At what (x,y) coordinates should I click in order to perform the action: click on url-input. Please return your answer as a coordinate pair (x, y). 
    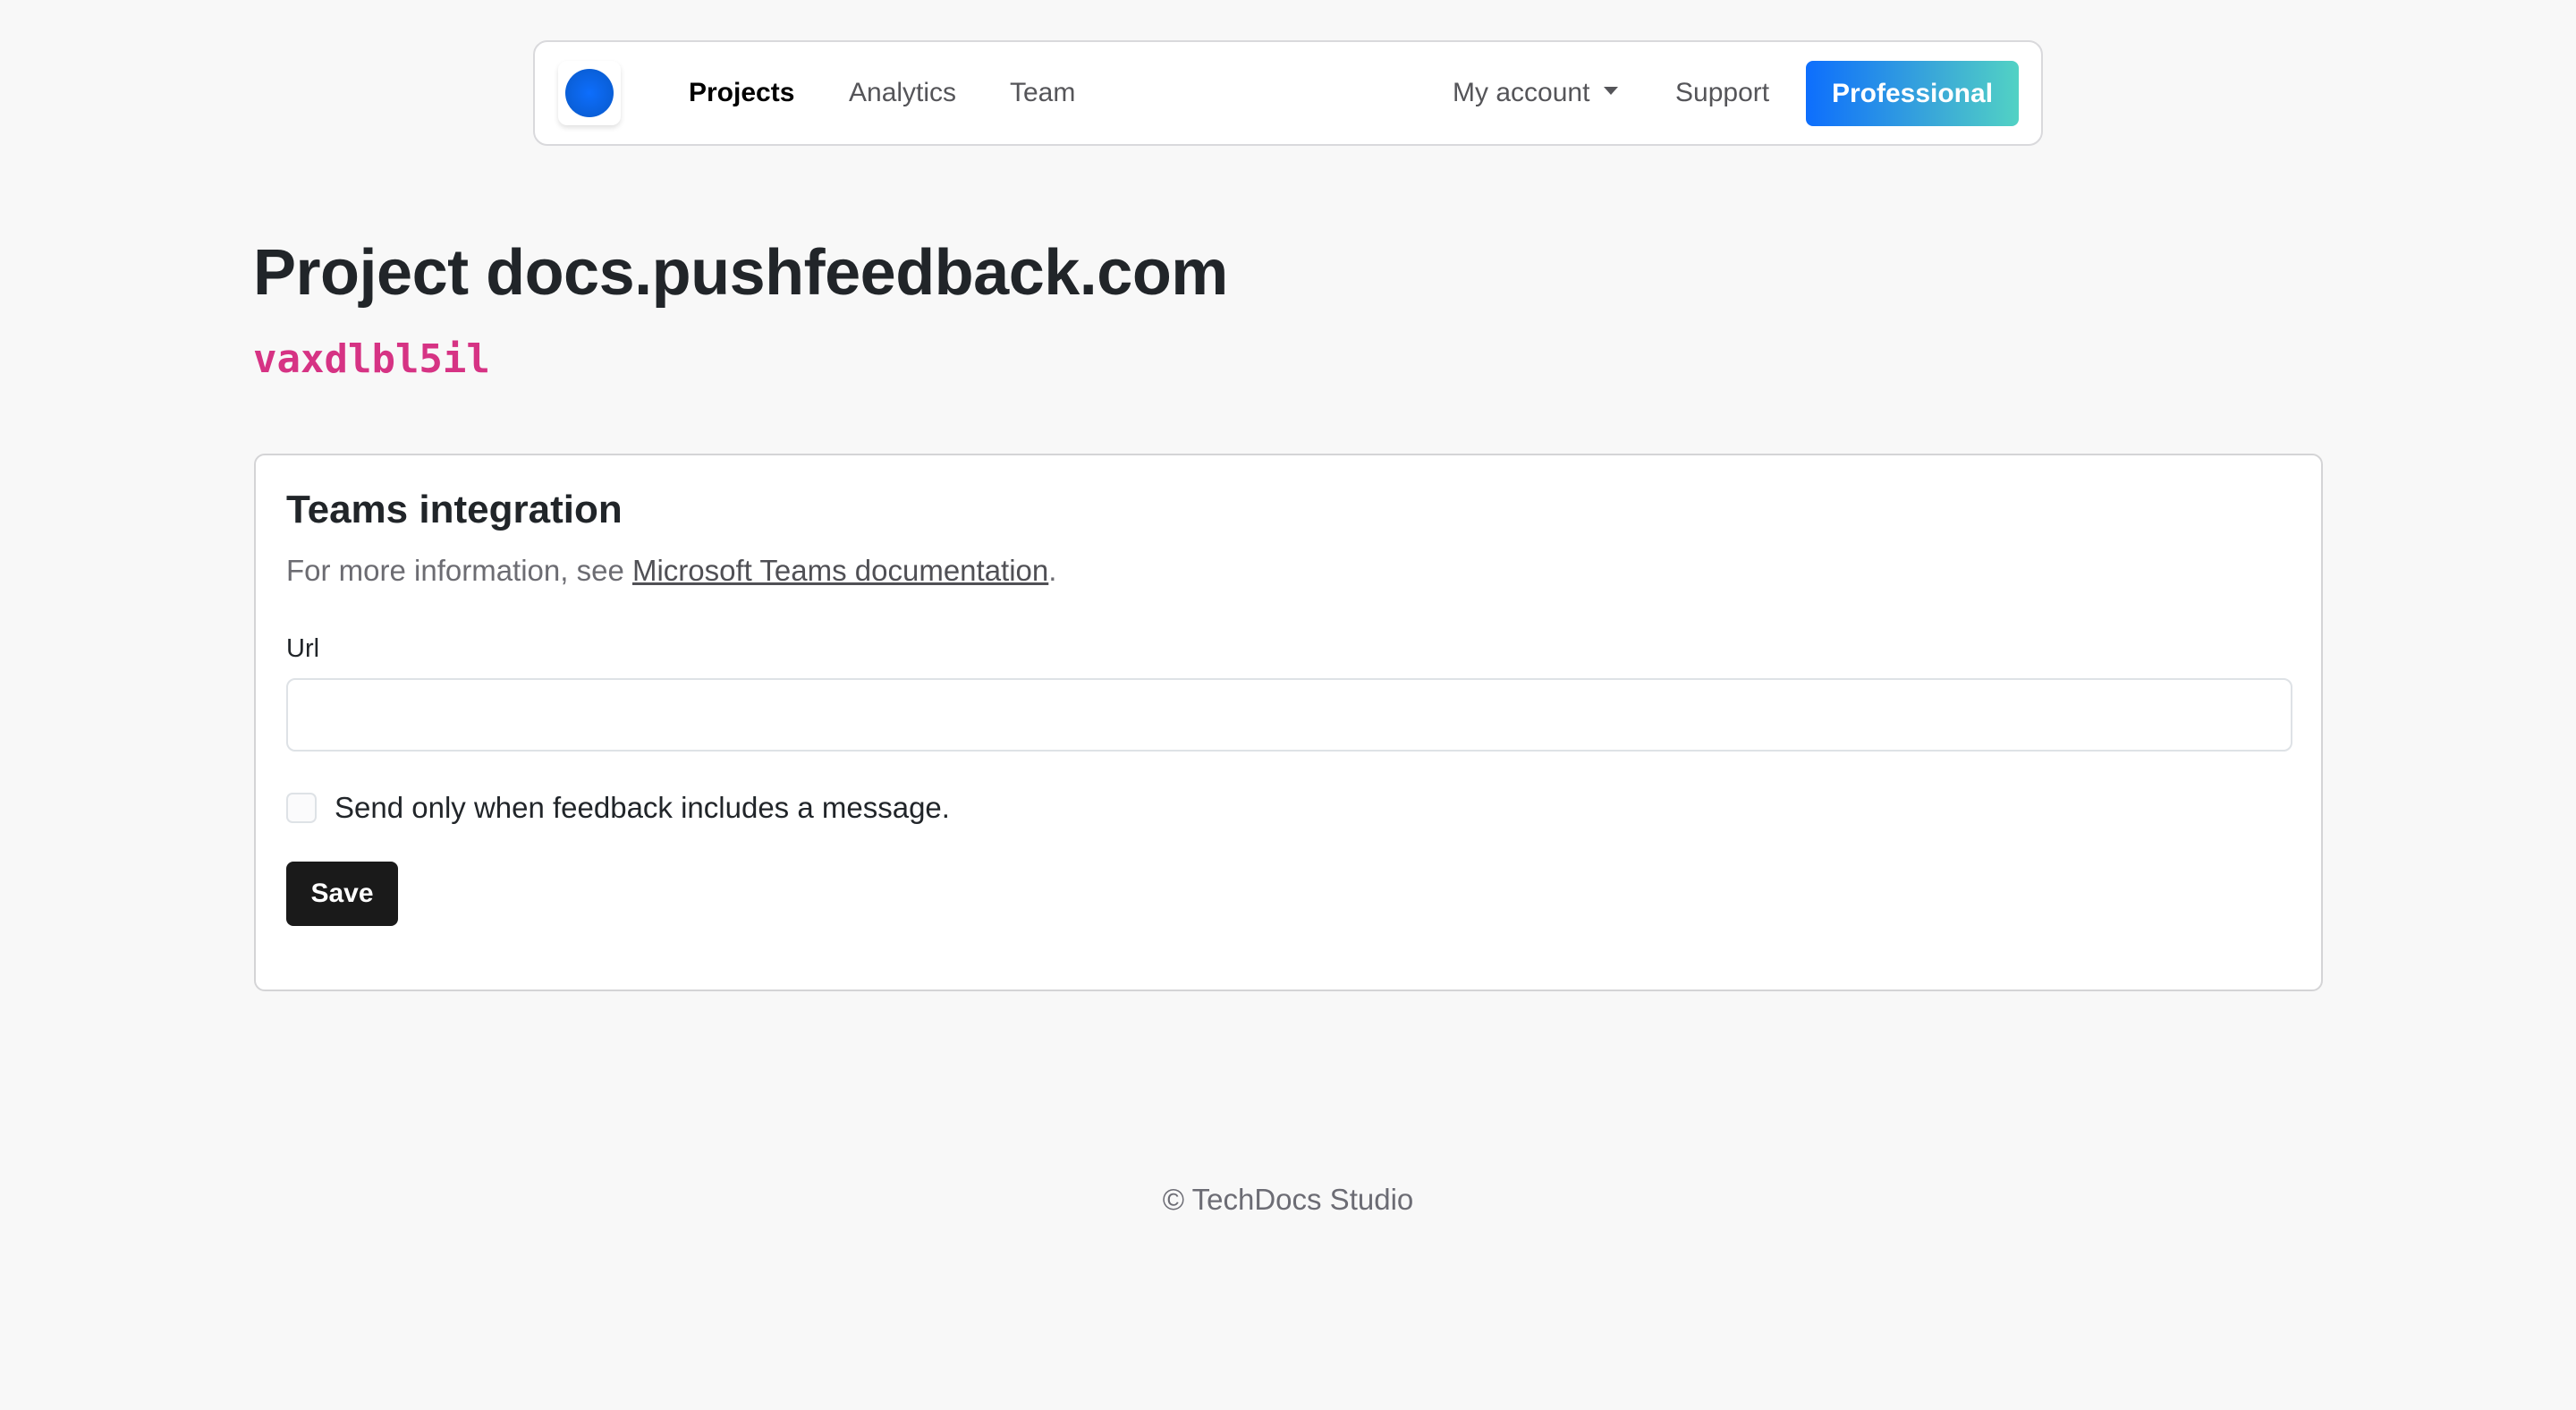
    Looking at the image, I should click on (1289, 715).